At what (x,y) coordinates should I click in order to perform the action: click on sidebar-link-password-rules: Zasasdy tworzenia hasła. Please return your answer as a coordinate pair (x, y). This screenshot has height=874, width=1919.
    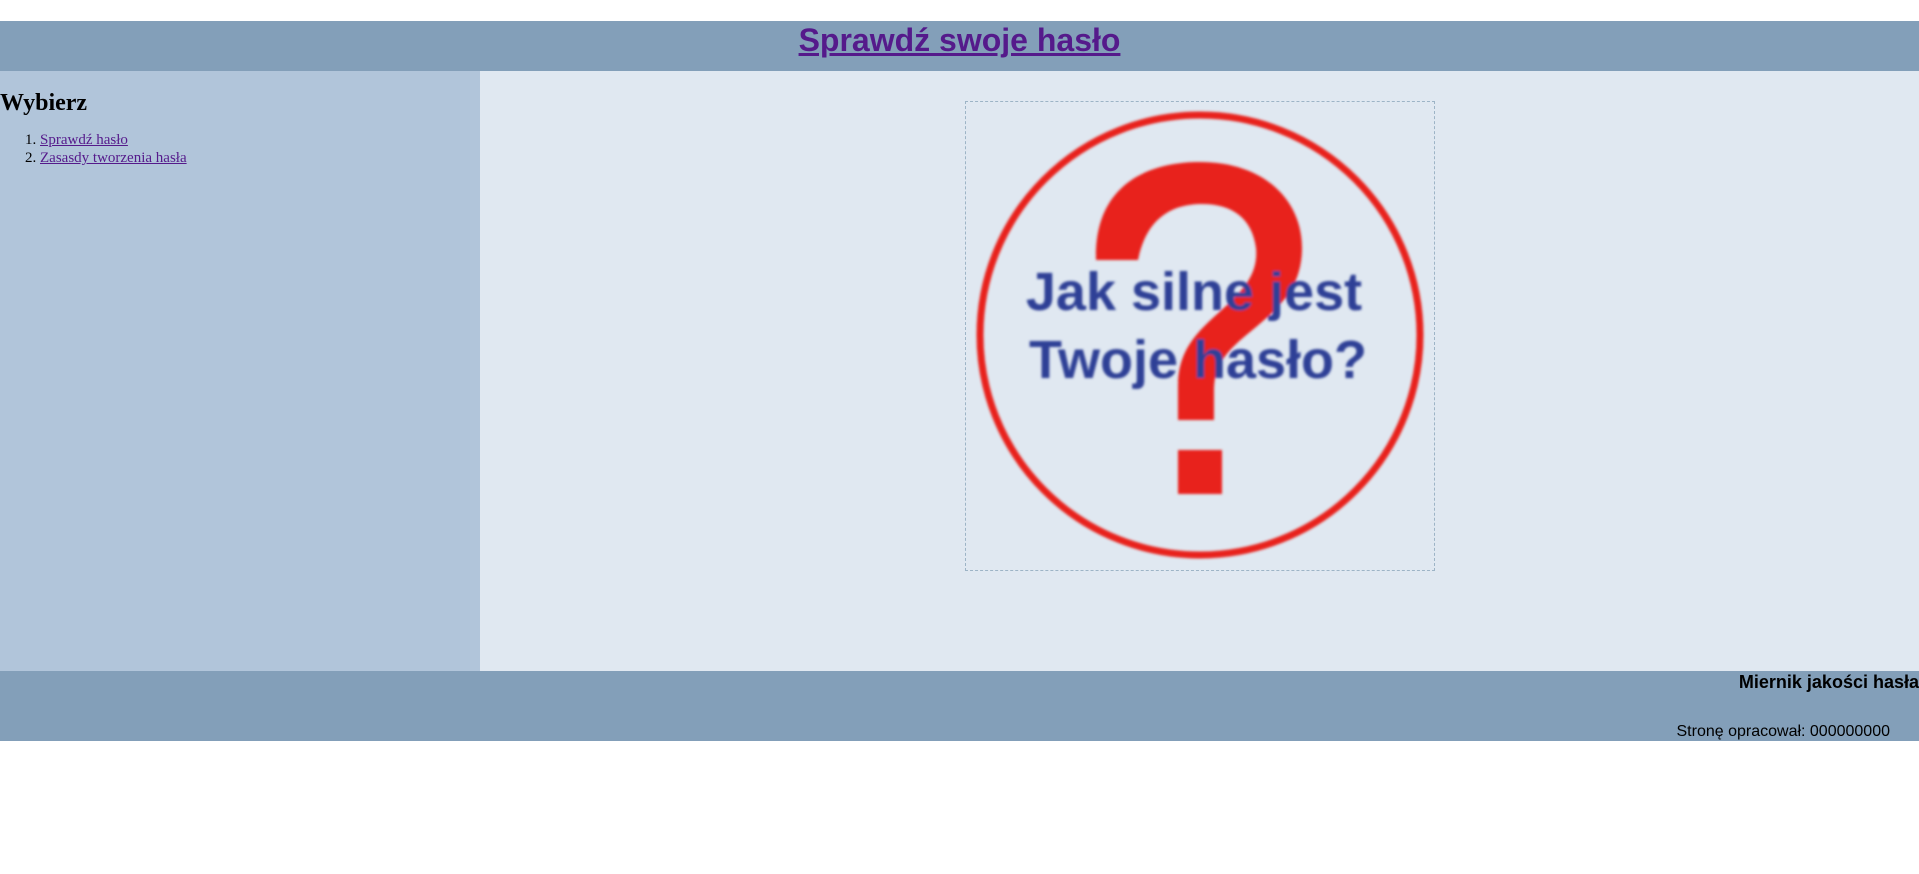
    Looking at the image, I should click on (113, 158).